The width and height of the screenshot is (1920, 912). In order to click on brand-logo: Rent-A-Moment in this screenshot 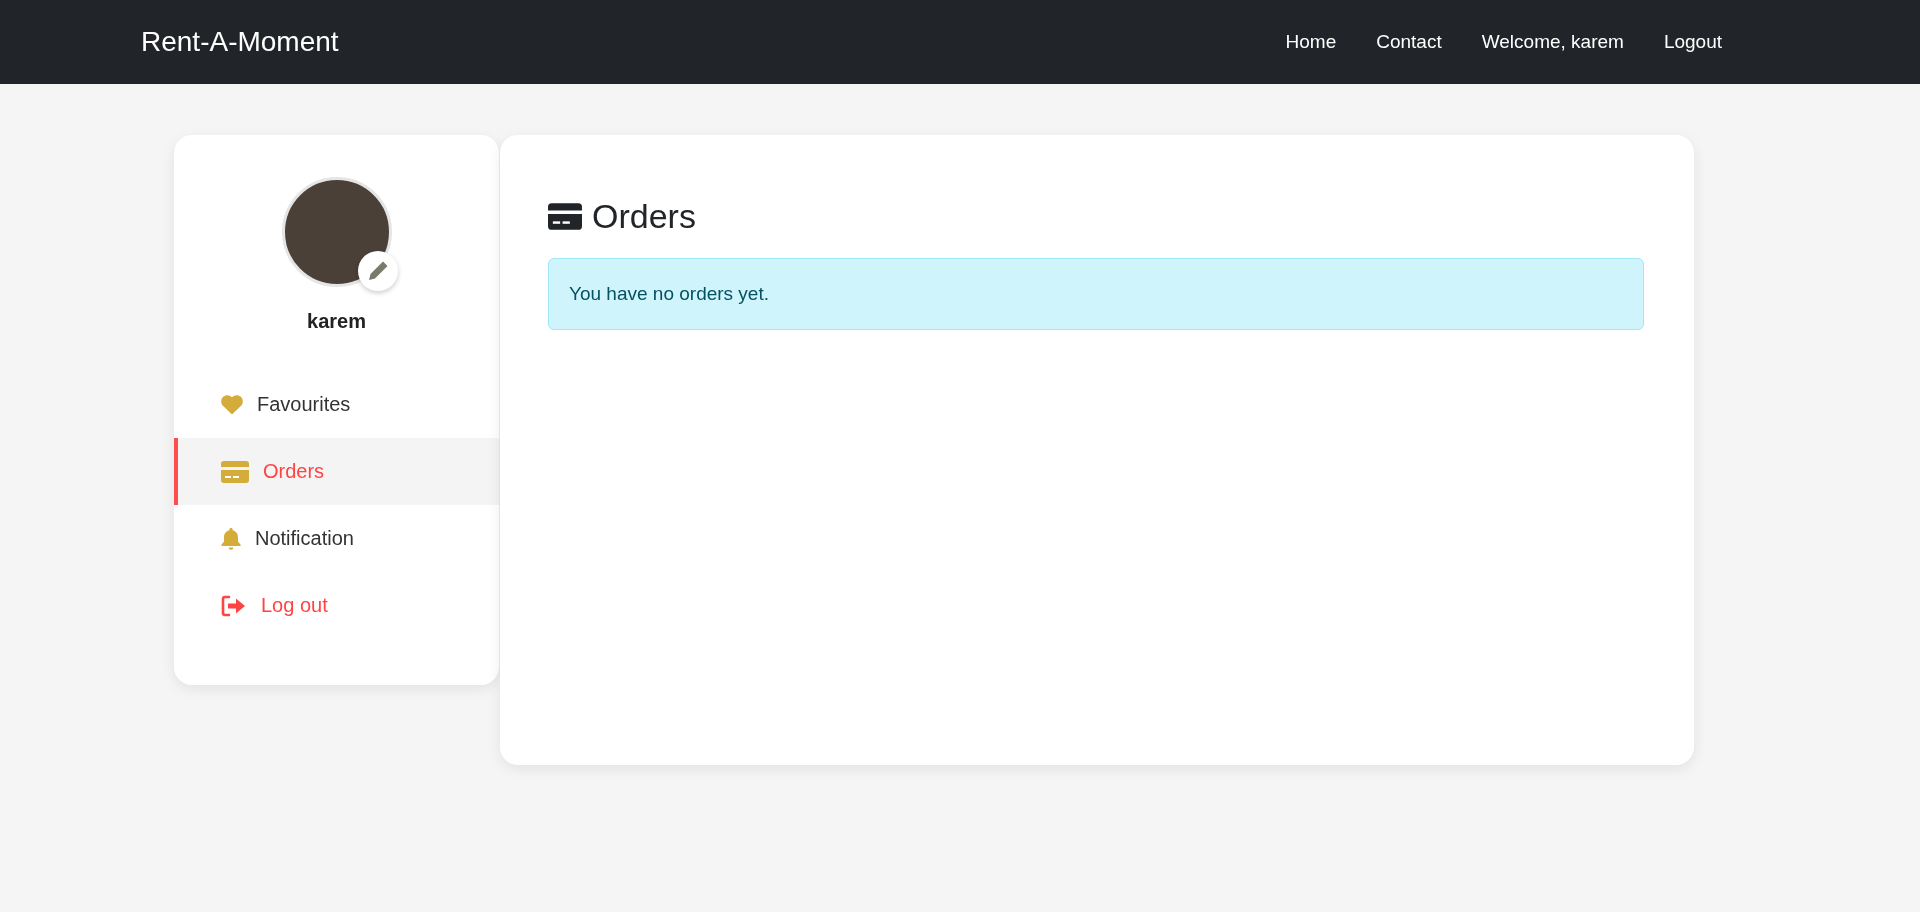, I will do `click(240, 42)`.